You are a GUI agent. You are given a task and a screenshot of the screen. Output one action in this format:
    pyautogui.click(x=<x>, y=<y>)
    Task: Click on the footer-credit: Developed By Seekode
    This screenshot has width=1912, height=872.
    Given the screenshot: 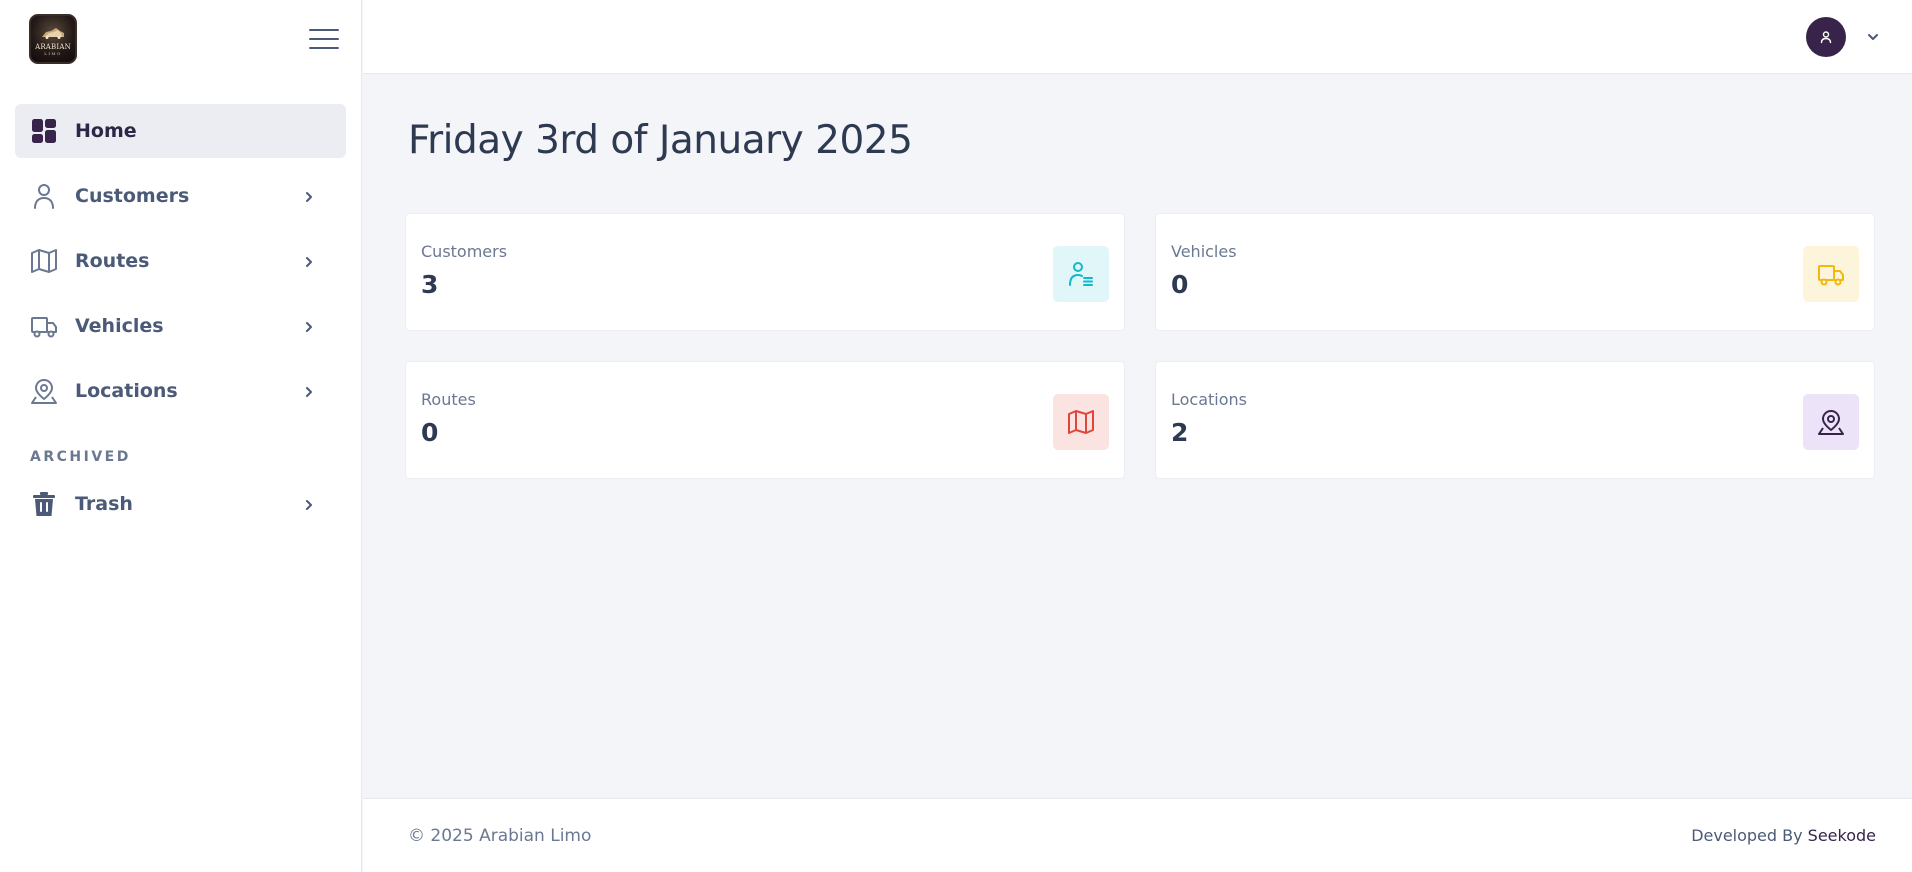 What is the action you would take?
    pyautogui.click(x=1783, y=835)
    